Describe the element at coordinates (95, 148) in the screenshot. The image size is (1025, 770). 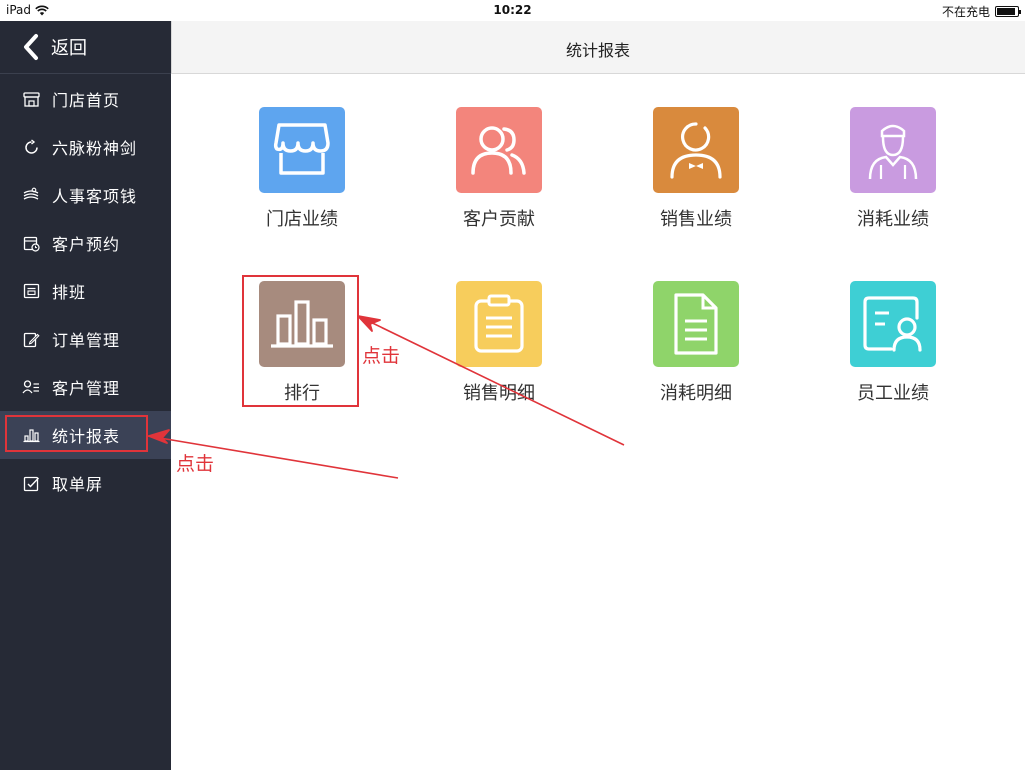
I see `sidebar-item-label: 六脉粉神剑` at that location.